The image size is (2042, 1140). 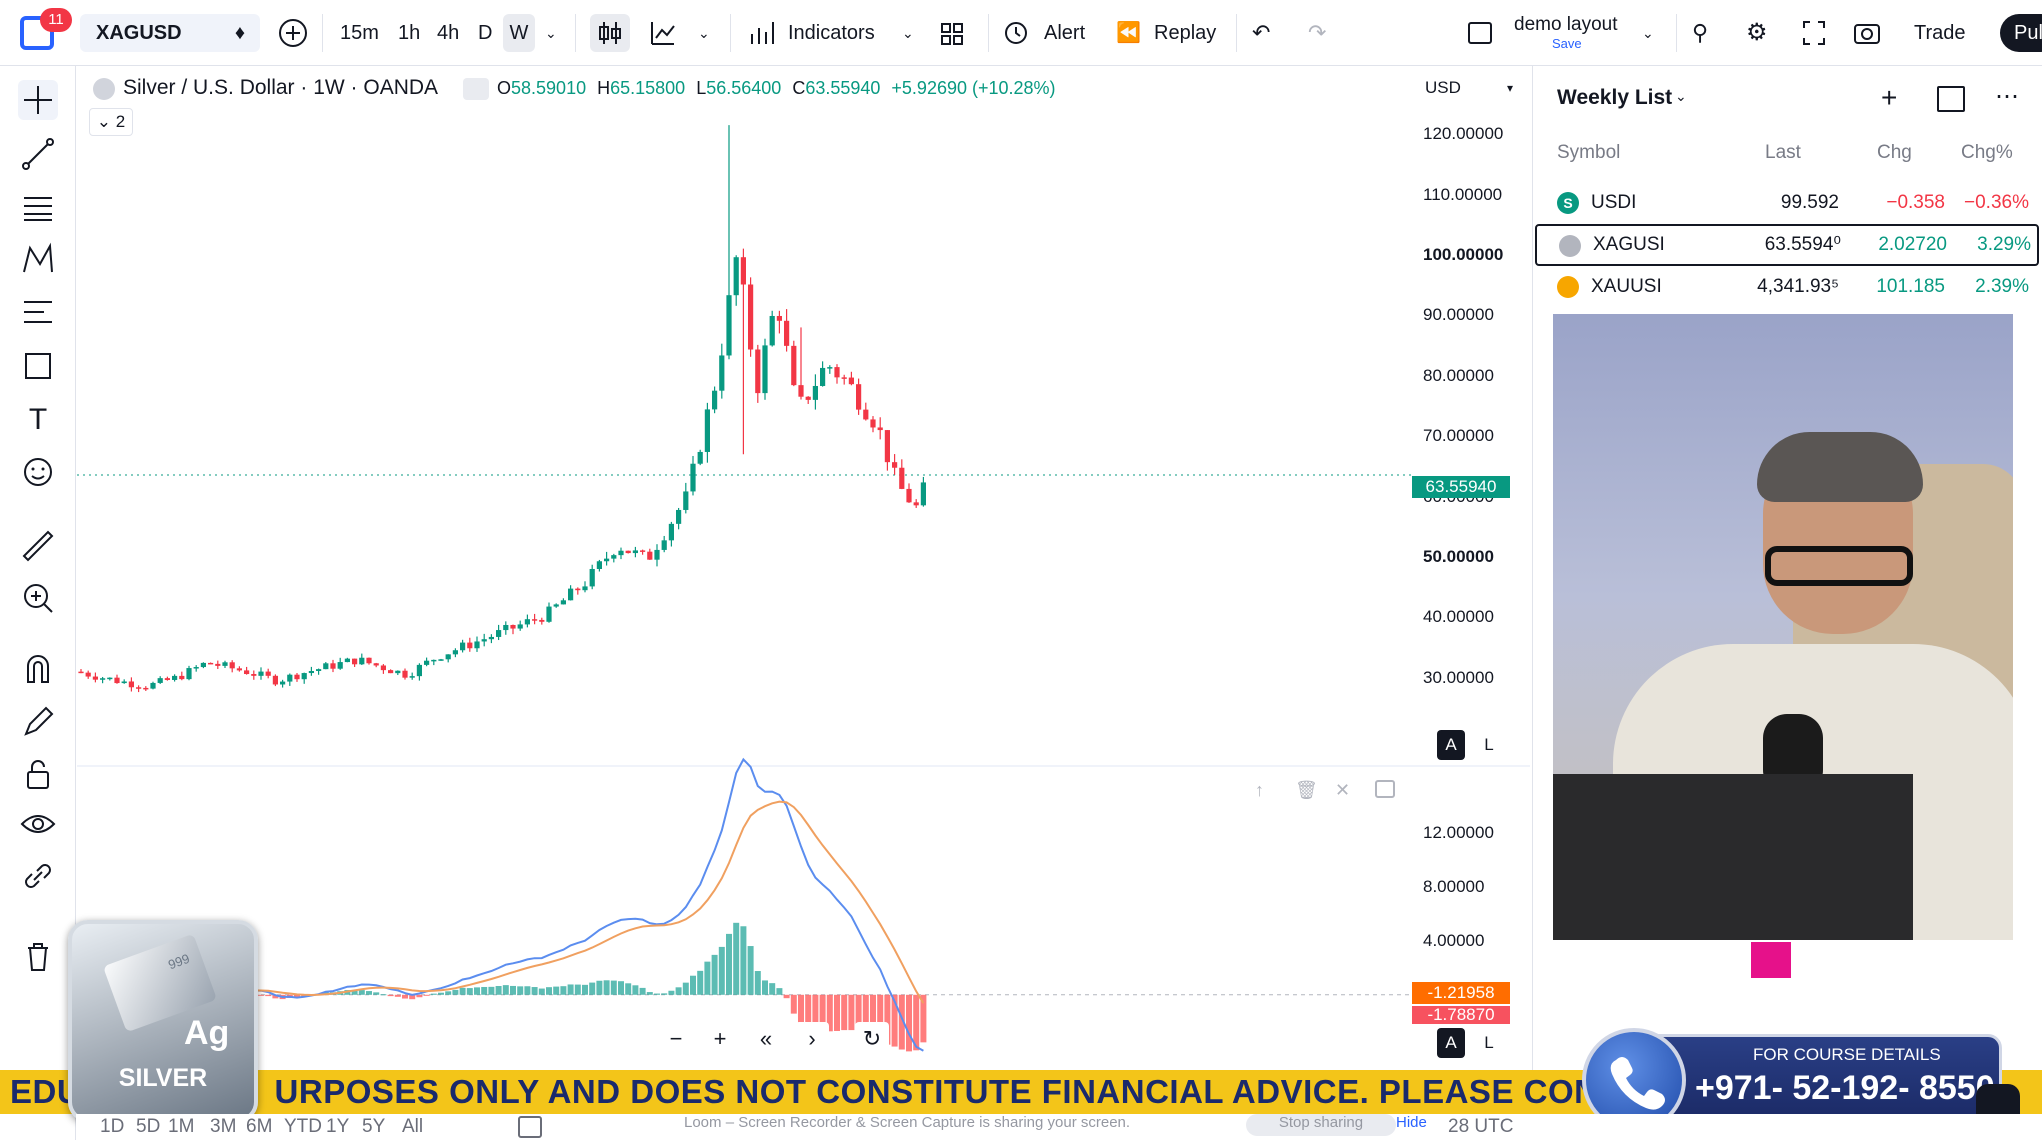 I want to click on undo-icon: ↶, so click(x=1261, y=33).